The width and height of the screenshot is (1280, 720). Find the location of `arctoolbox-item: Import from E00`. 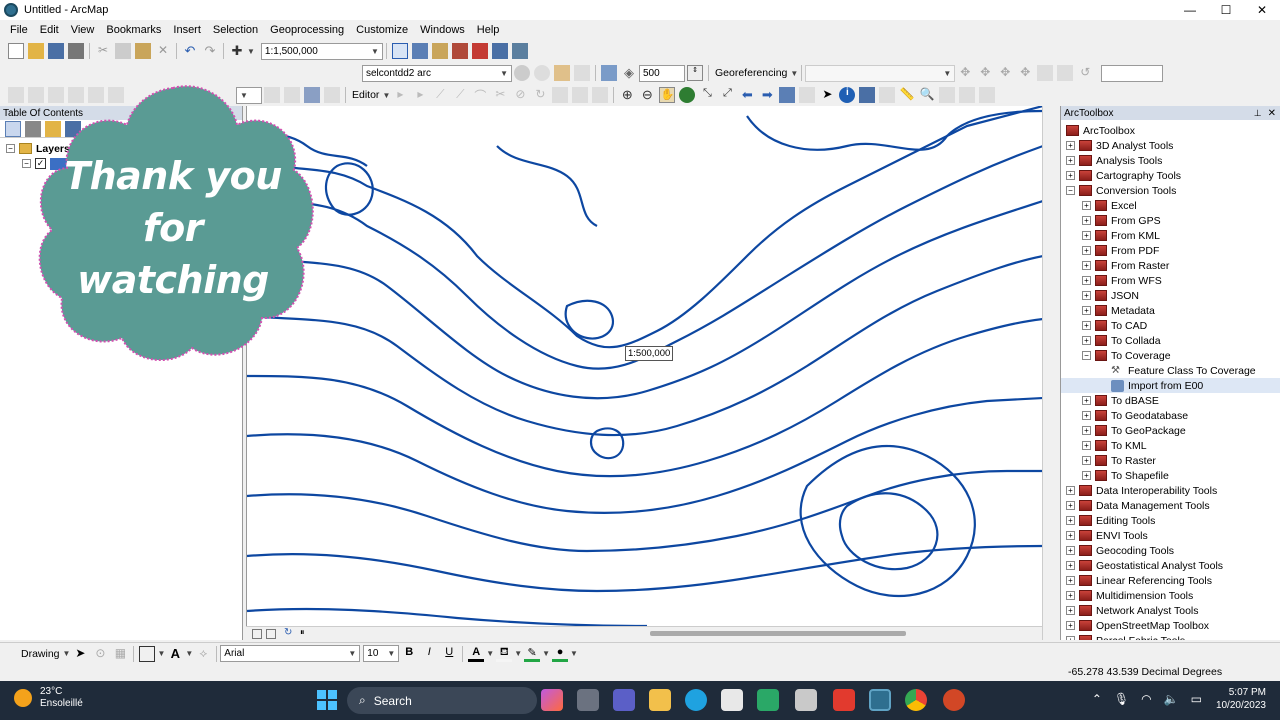

arctoolbox-item: Import from E00 is located at coordinates (1170, 385).